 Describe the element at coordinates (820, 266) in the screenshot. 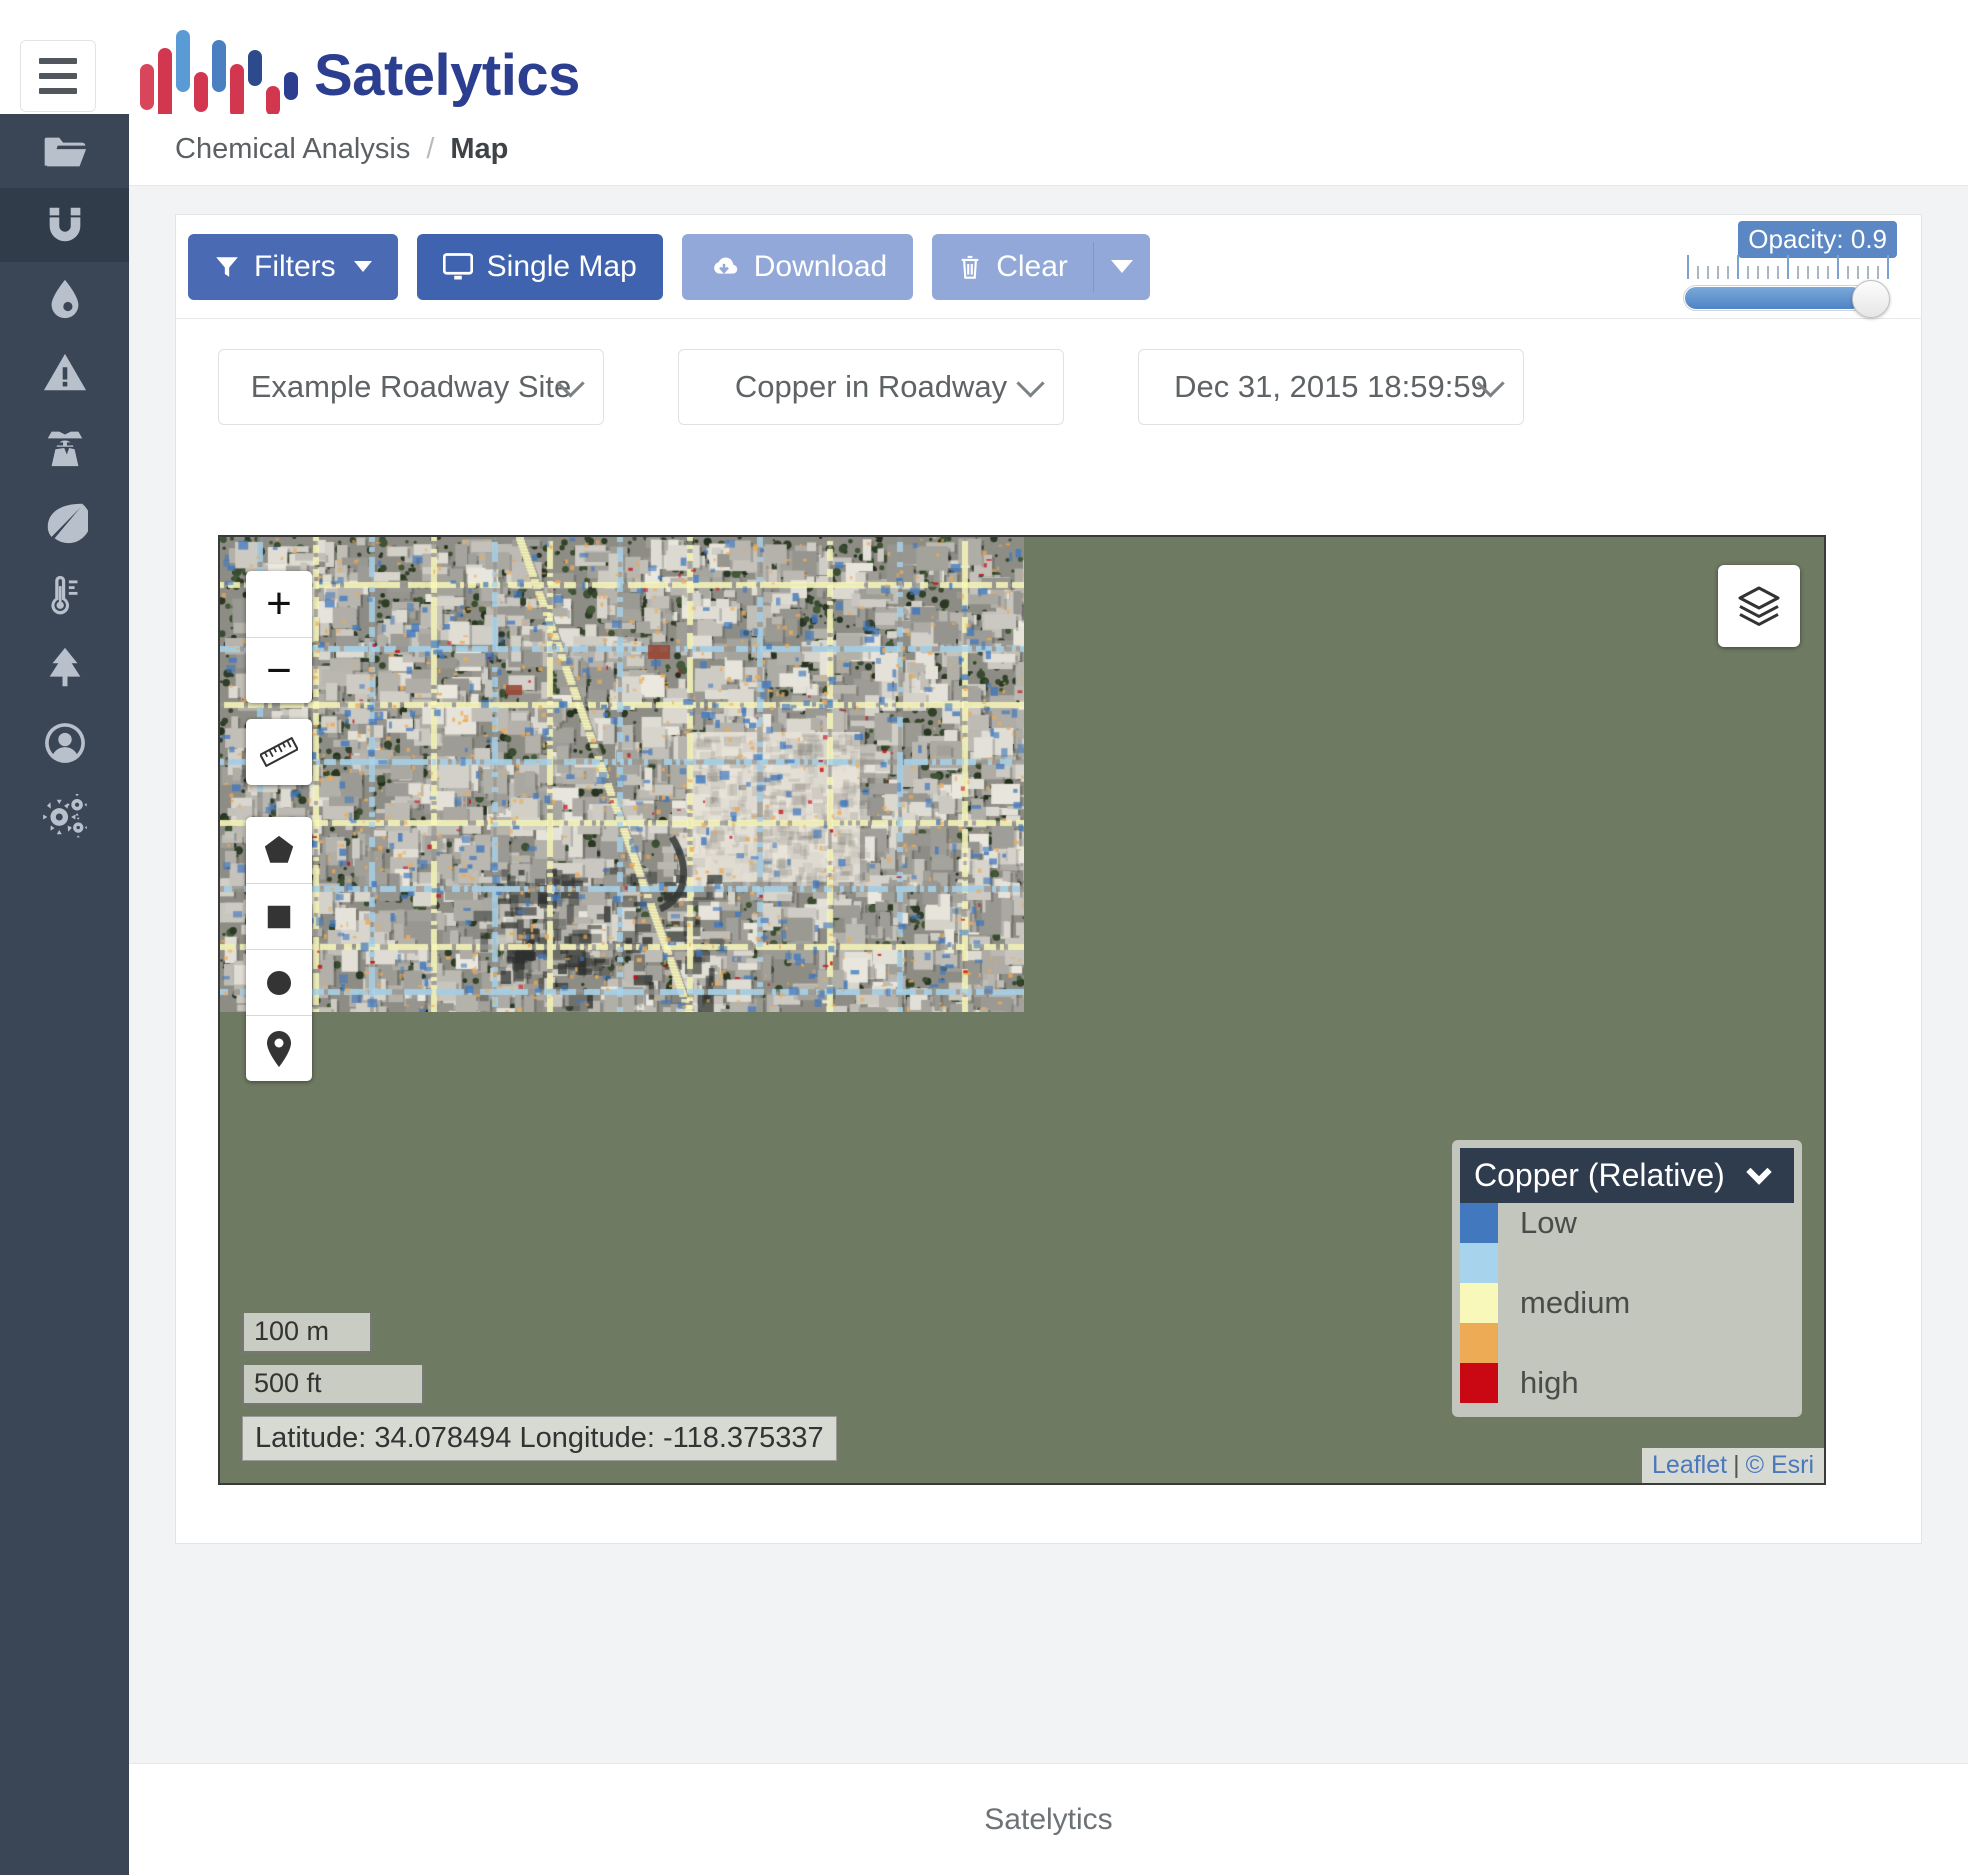

I see `download-label: Download` at that location.